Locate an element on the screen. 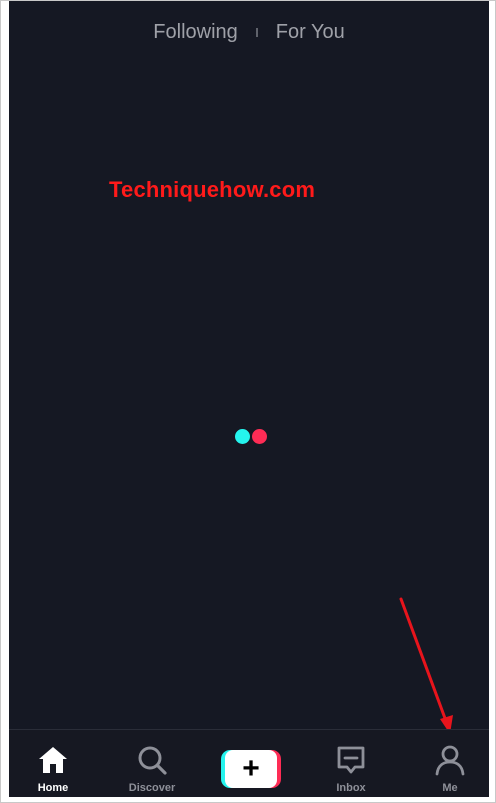  nav-discover-label: Discover is located at coordinates (152, 788).